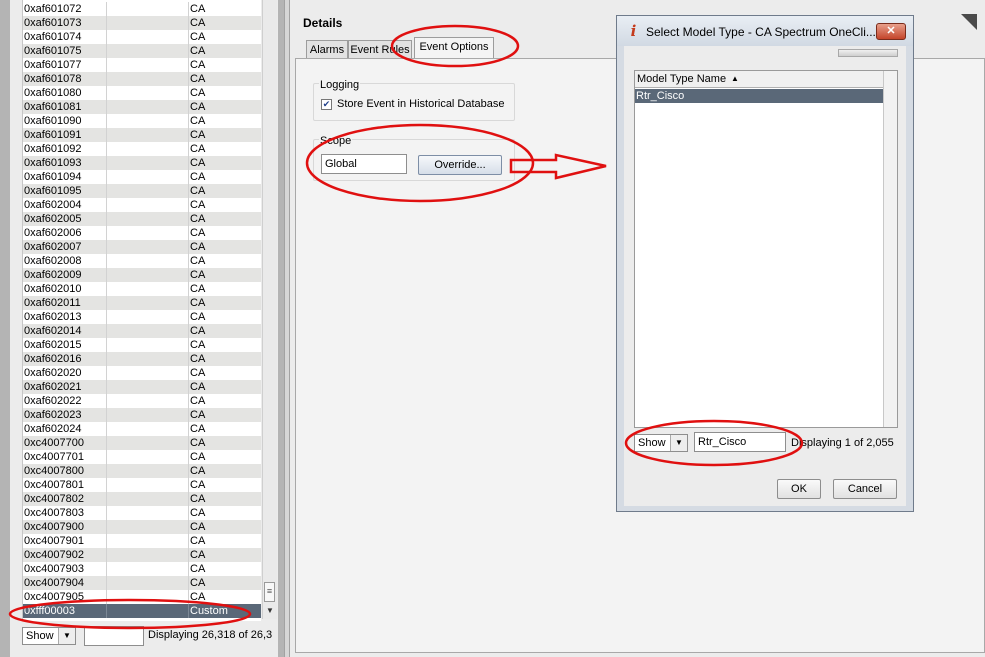 The width and height of the screenshot is (985, 657). Describe the element at coordinates (53, 359) in the screenshot. I see `event-code: 0xaf602016` at that location.